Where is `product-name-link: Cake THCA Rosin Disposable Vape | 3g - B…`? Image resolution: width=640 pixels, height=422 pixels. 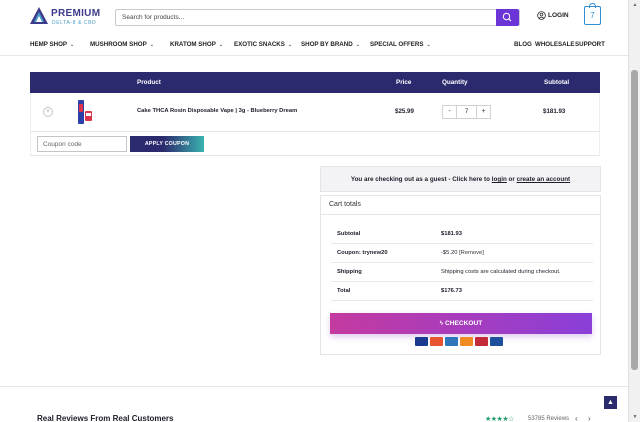
product-name-link: Cake THCA Rosin Disposable Vape | 3g - B… is located at coordinates (217, 111).